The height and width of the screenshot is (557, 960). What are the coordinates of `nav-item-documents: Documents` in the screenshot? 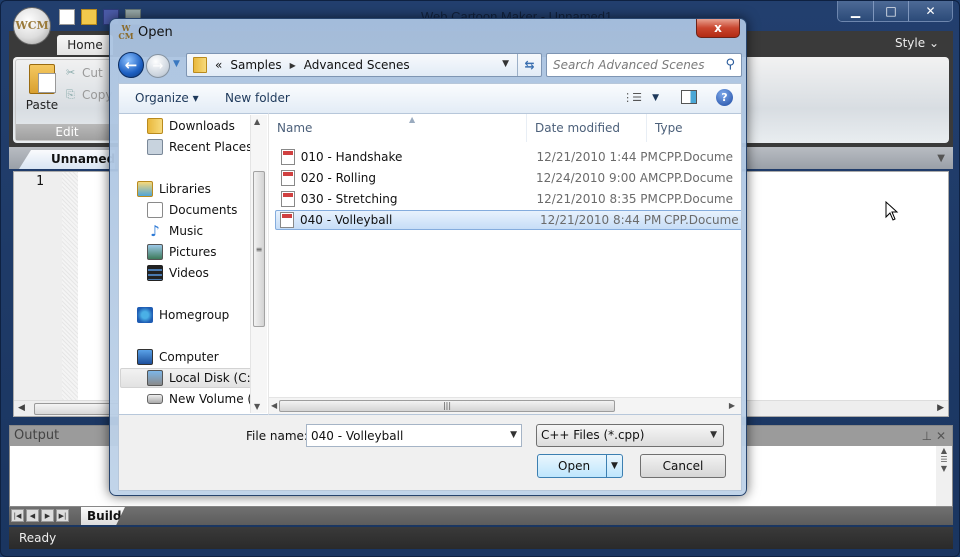 It's located at (192, 210).